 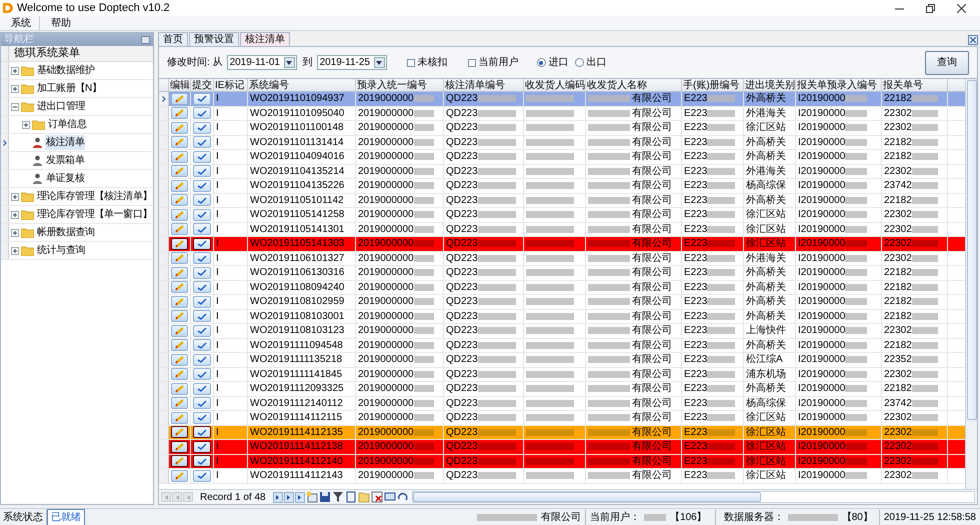 I want to click on table-row: I WO20191101131414 2019000000 QD223 有限公司 E223 外高桥关 I20190000 22182, so click(x=562, y=143).